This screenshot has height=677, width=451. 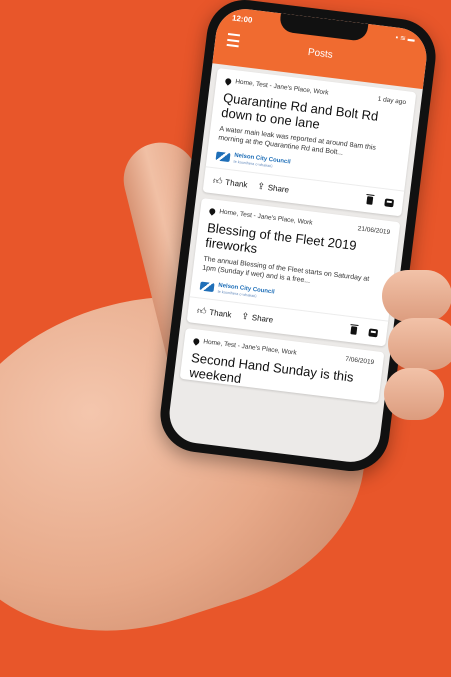 What do you see at coordinates (242, 19) in the screenshot?
I see `status-time: 12:00` at bounding box center [242, 19].